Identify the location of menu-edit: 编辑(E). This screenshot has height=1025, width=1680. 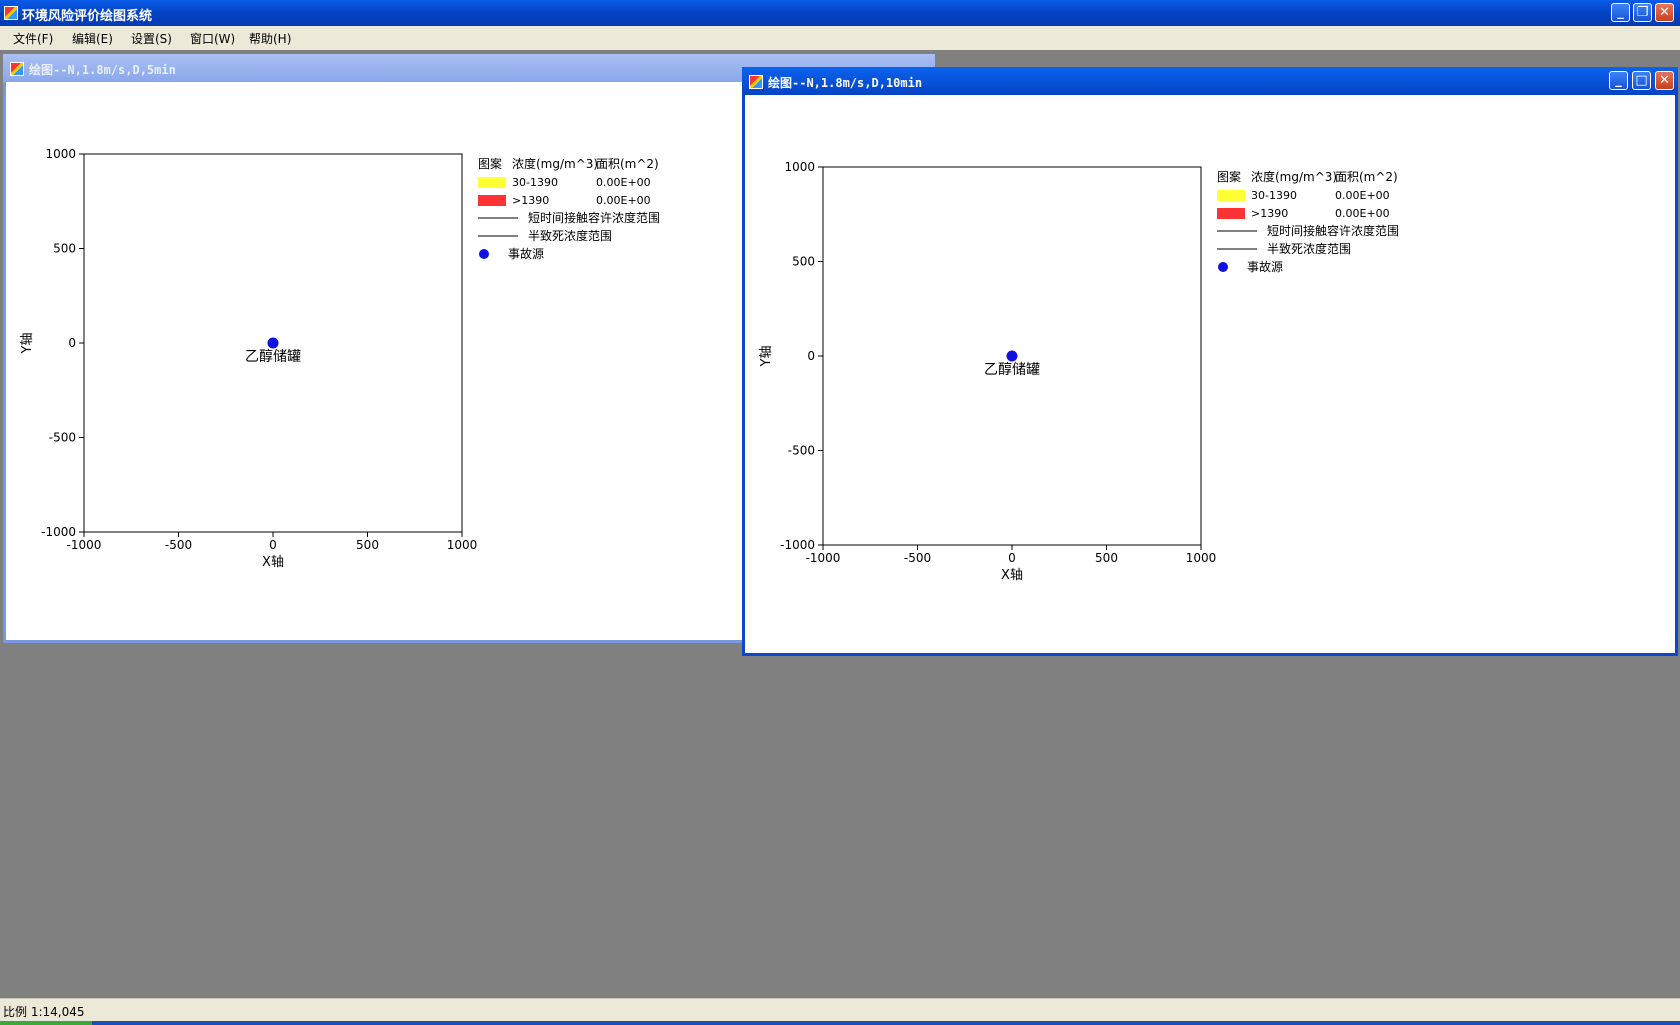
(92, 38).